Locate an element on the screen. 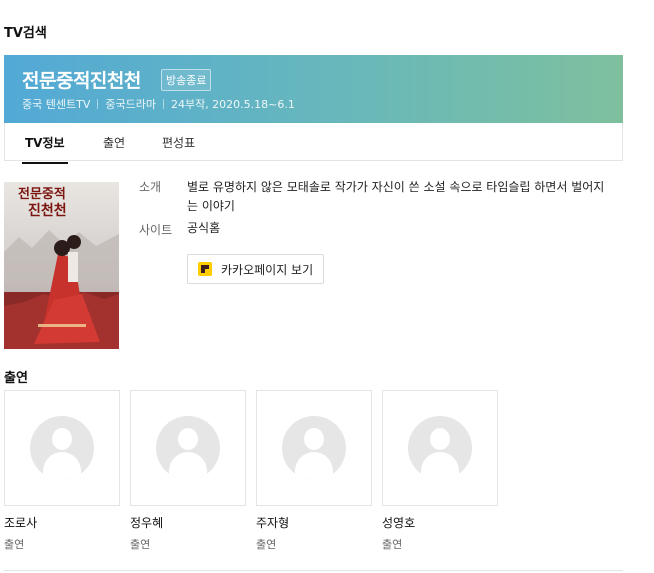  site-label: 사이트 is located at coordinates (156, 230).